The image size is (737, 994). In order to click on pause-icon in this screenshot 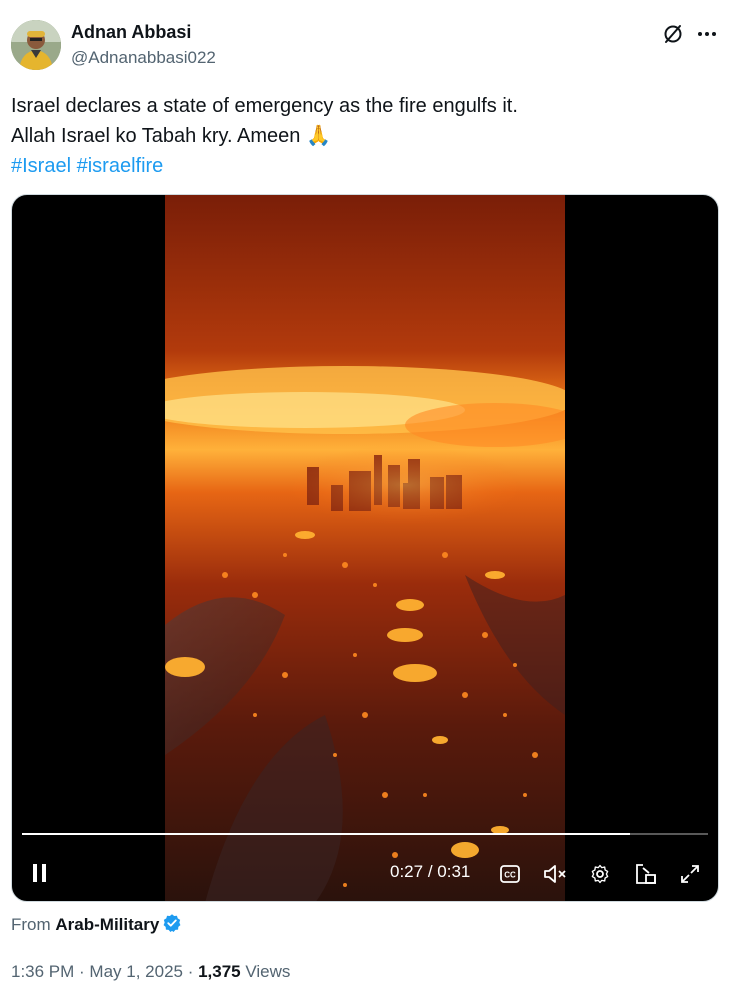, I will do `click(40, 873)`.